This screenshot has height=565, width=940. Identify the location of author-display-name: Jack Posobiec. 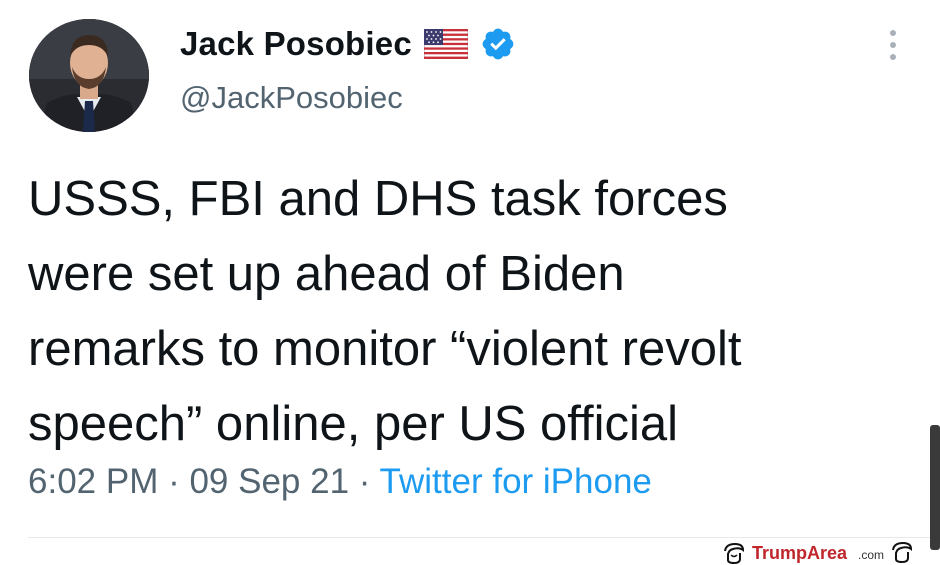
(296, 44).